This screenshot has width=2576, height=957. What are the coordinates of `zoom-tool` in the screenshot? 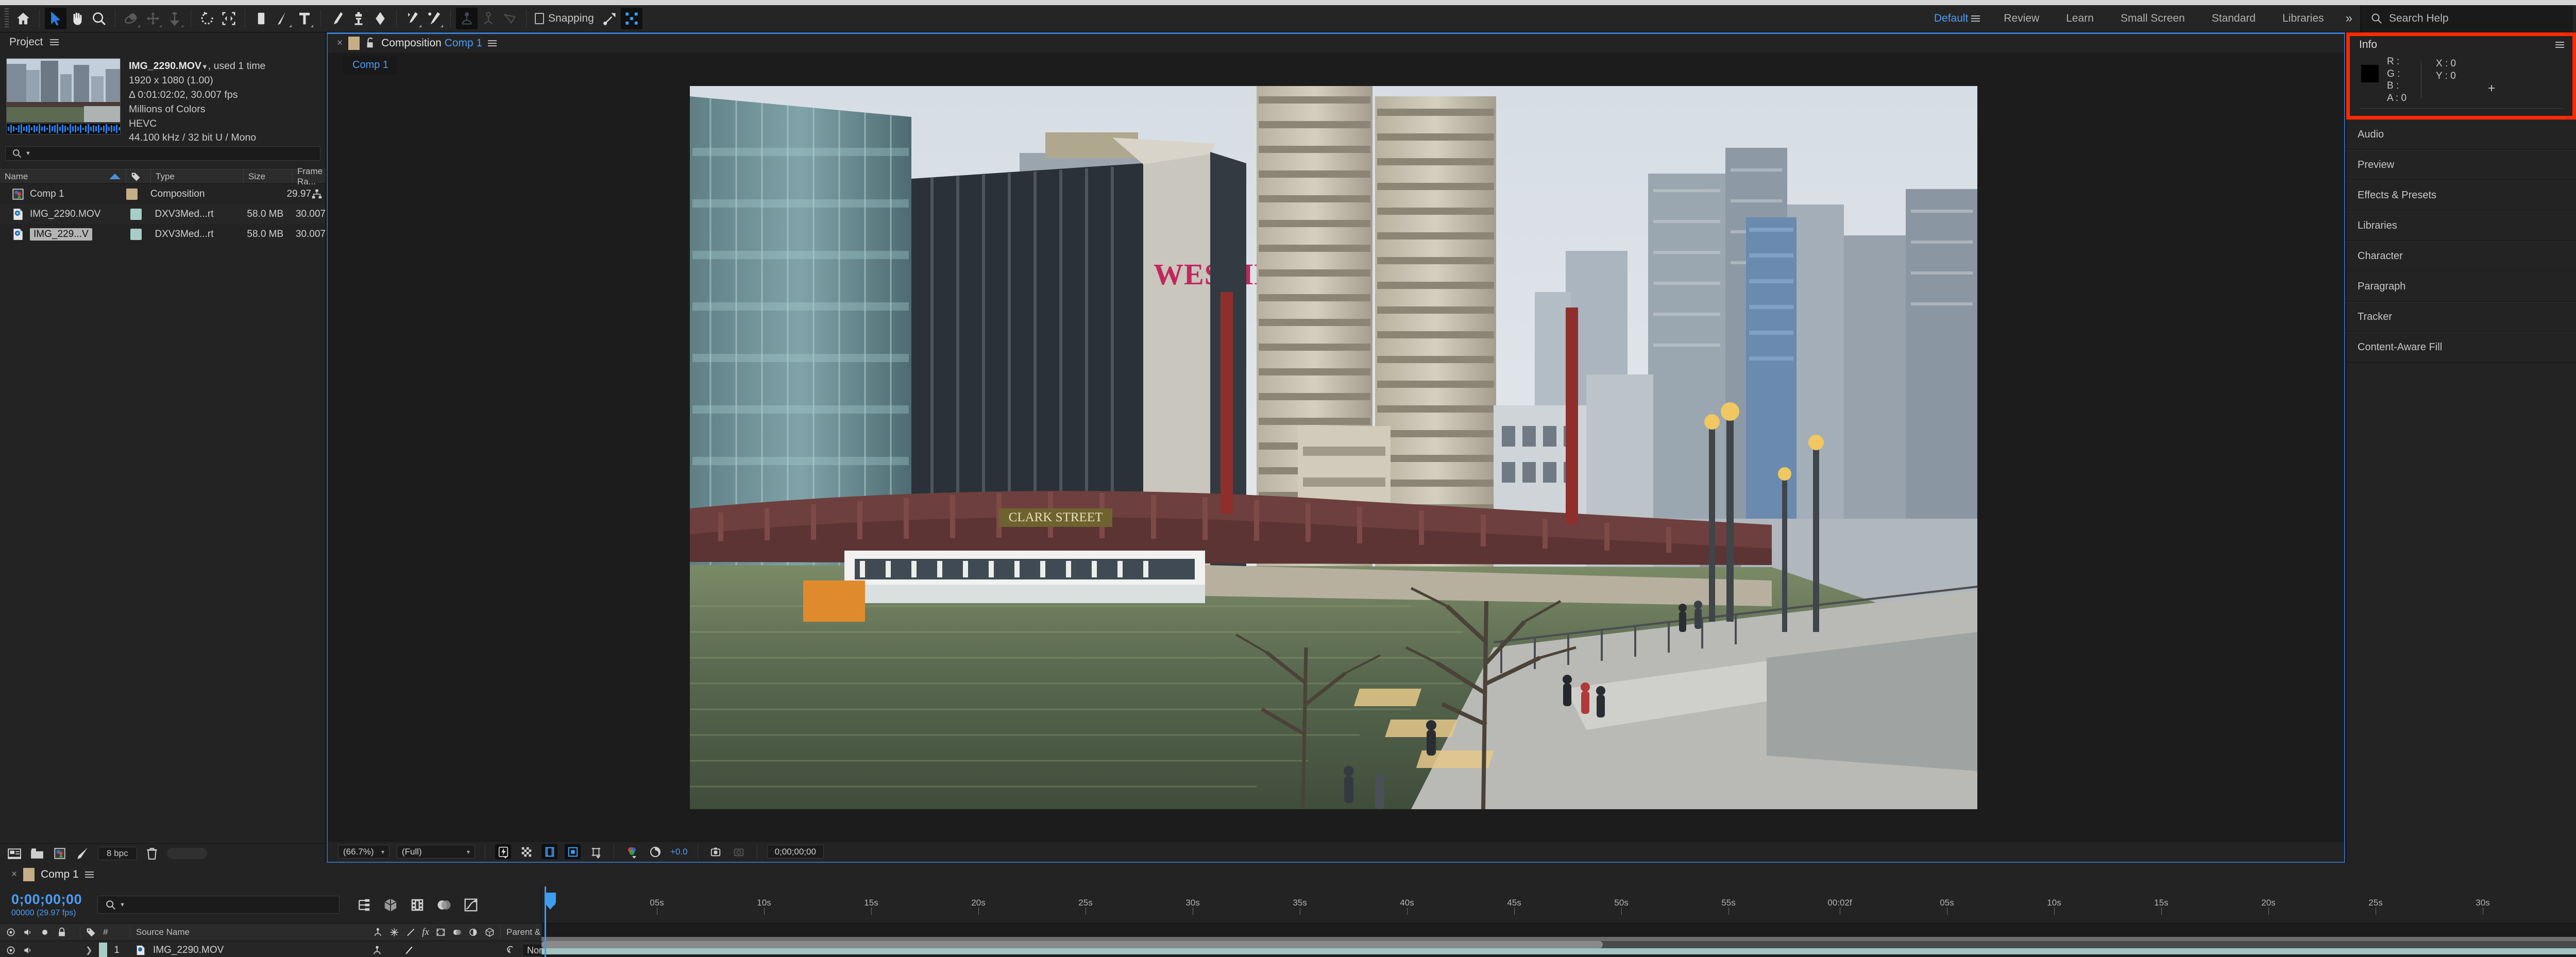 It's located at (99, 18).